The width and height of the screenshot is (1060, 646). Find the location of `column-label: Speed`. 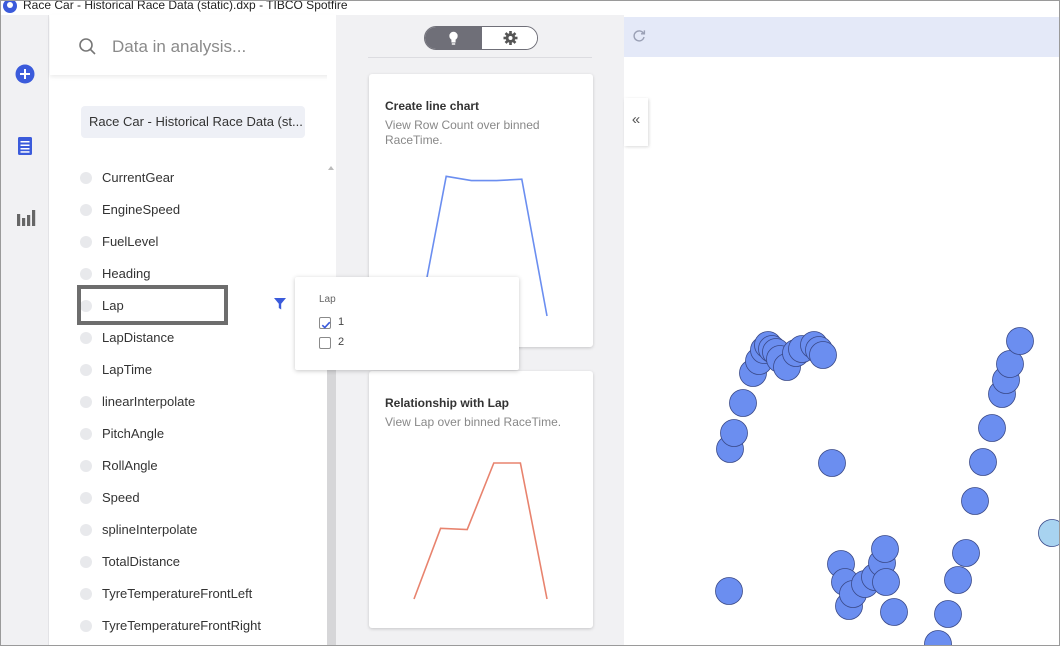

column-label: Speed is located at coordinates (121, 497).